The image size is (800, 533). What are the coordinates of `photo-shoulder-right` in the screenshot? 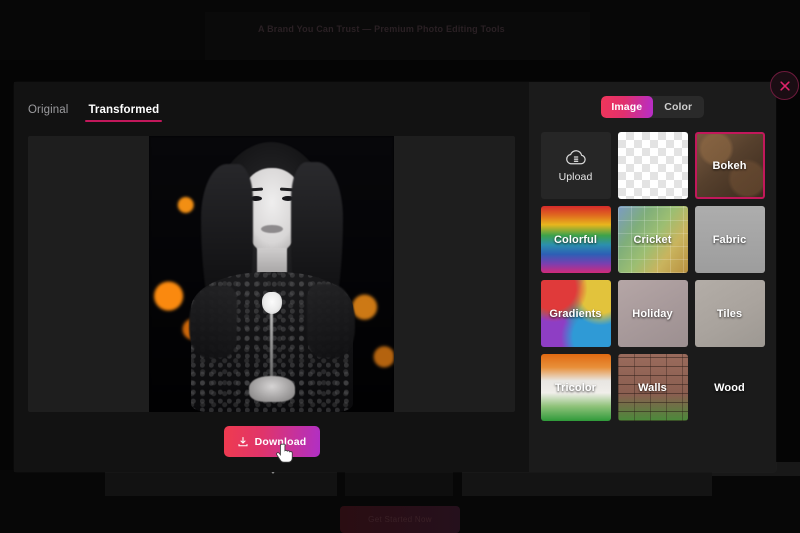 It's located at (331, 321).